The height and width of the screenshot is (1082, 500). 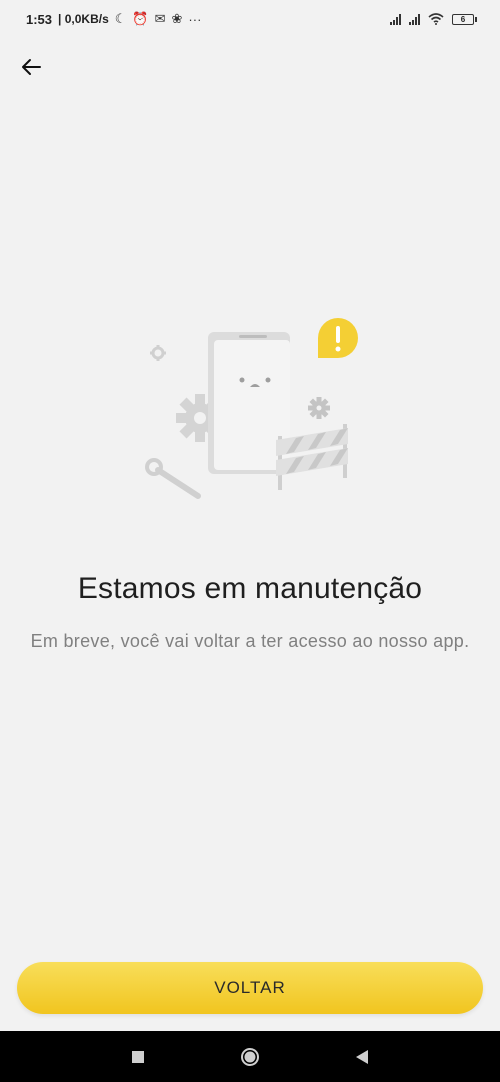 I want to click on back-button, so click(x=31, y=67).